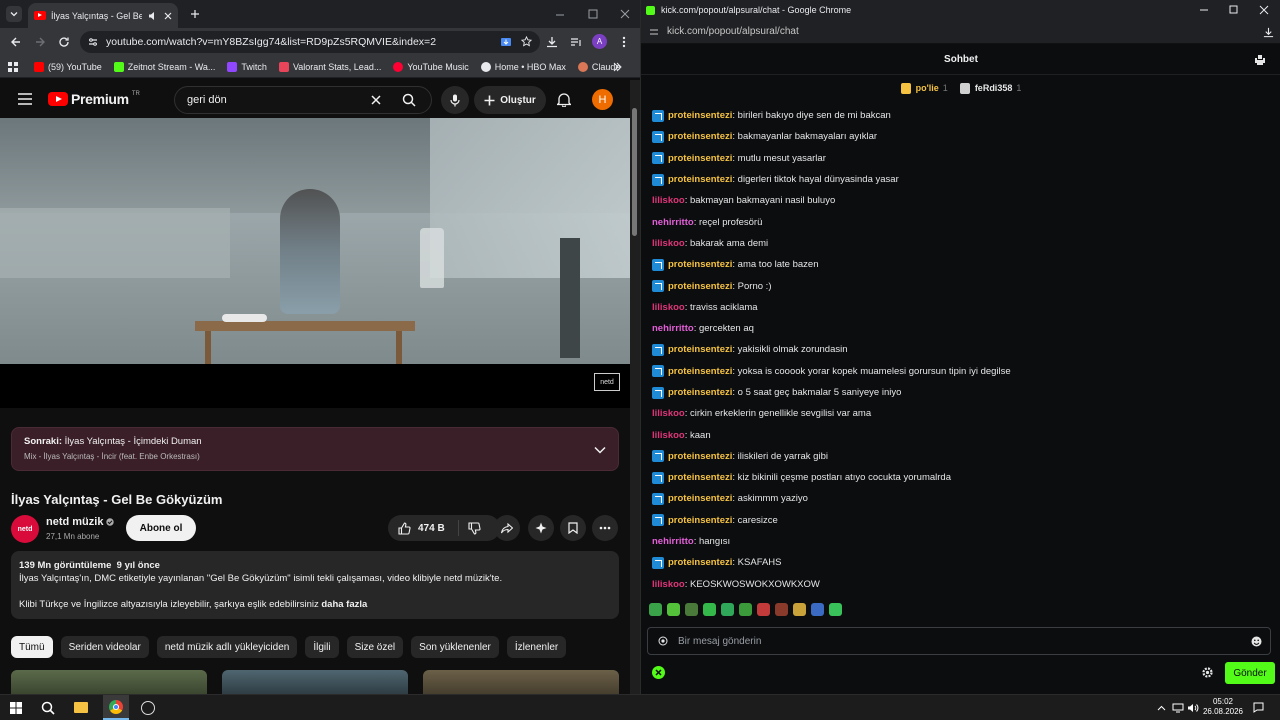 This screenshot has height=720, width=1280. I want to click on more-actions-button, so click(605, 528).